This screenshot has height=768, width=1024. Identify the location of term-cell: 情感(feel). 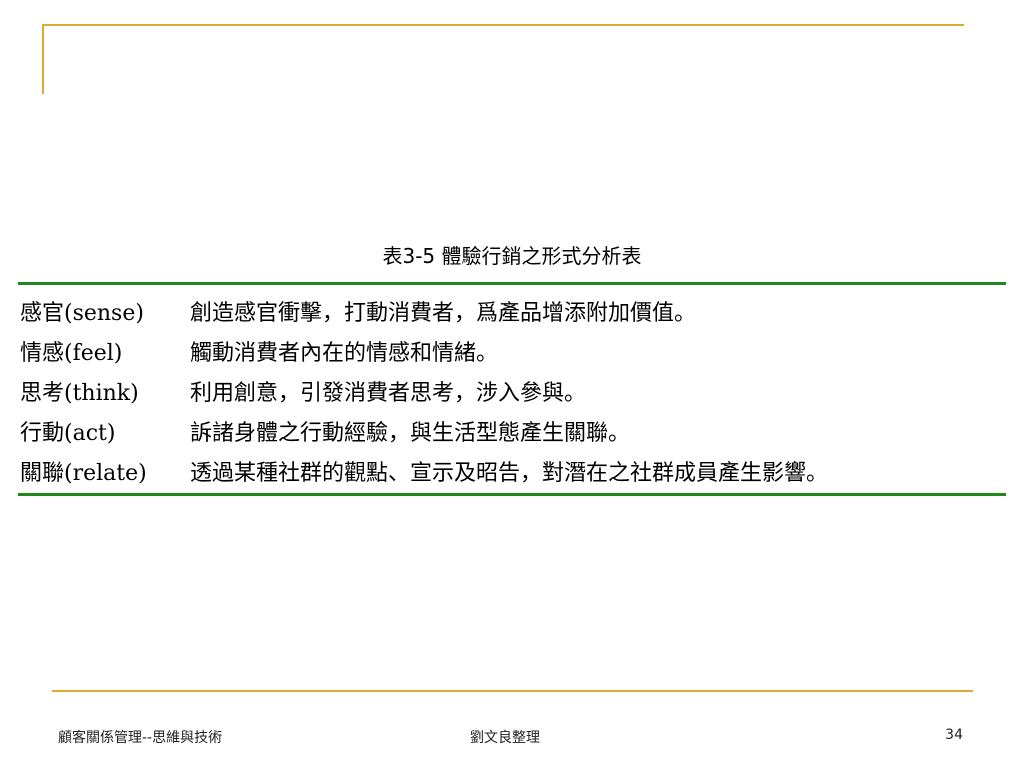
(71, 353).